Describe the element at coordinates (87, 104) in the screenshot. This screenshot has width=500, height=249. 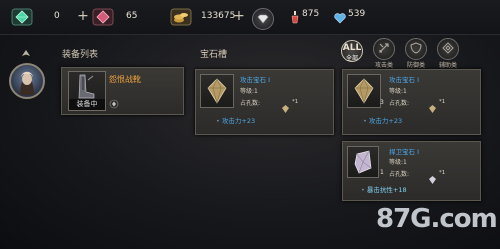
I see `equipped-tag: 装备中` at that location.